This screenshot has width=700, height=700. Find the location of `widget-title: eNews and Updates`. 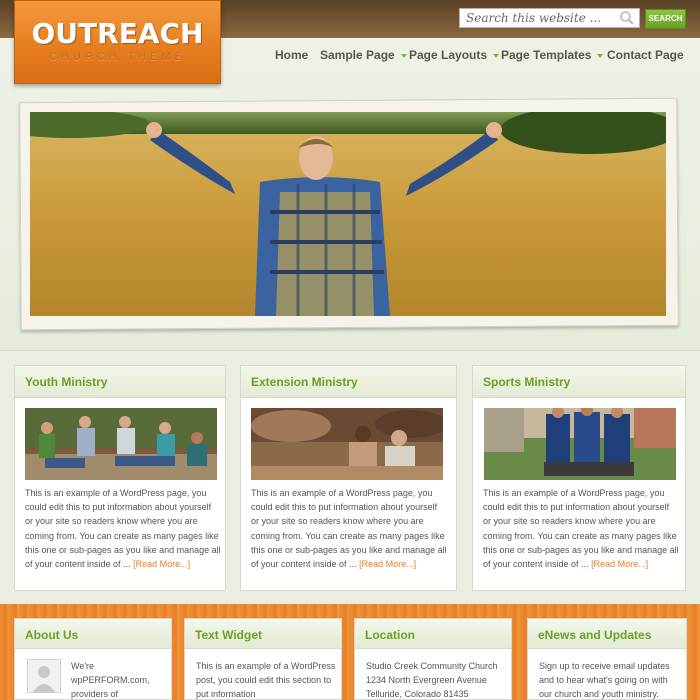

widget-title: eNews and Updates is located at coordinates (607, 634).